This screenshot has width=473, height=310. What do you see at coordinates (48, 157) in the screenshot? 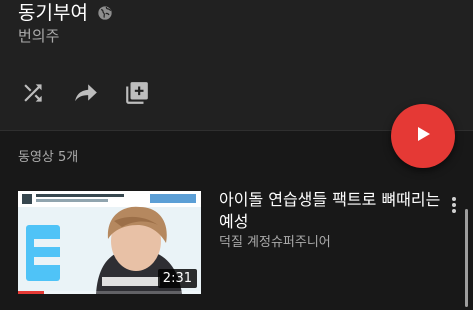
I see `video-count: 동영상 5개` at bounding box center [48, 157].